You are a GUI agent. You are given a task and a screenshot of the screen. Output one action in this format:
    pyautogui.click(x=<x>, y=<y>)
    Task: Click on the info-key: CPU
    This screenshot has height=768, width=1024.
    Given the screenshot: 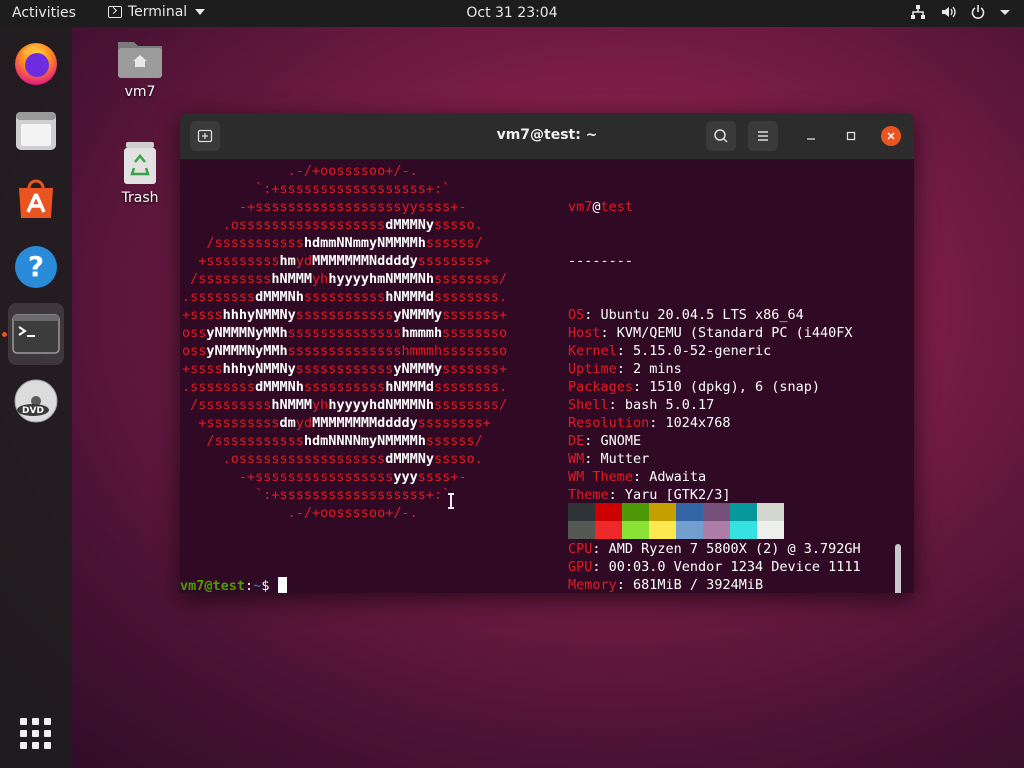 What is the action you would take?
    pyautogui.click(x=580, y=549)
    